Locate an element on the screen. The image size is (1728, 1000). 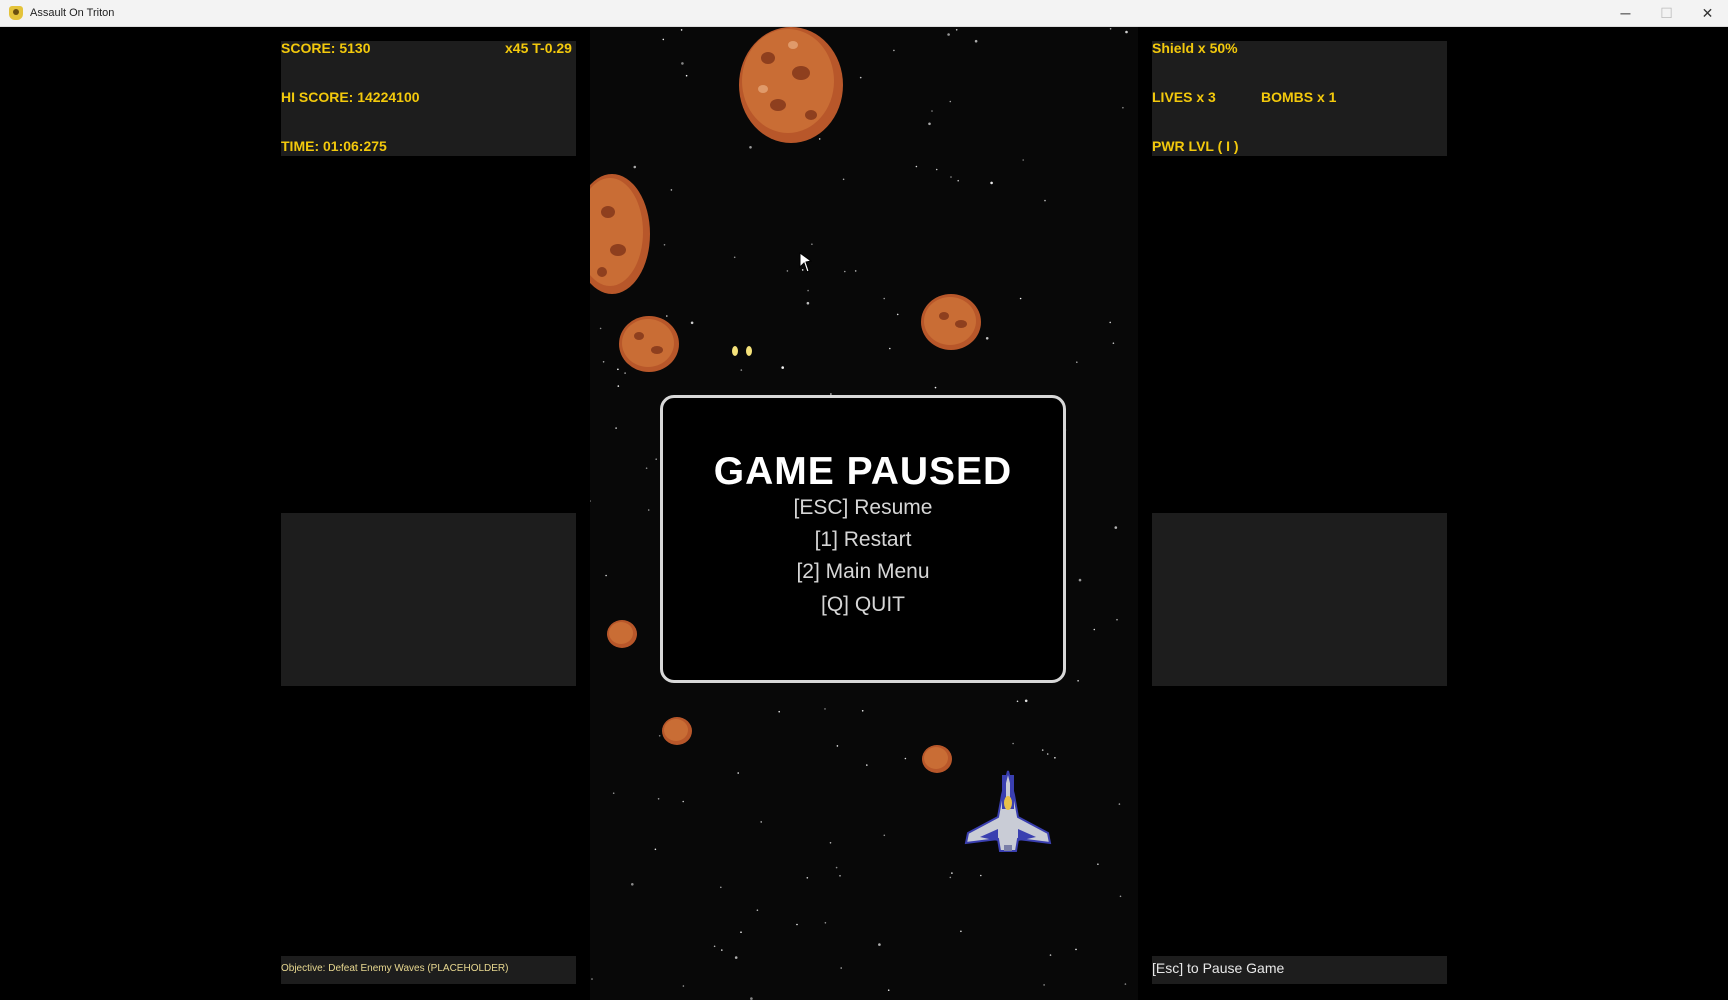
game-icon is located at coordinates (16, 13).